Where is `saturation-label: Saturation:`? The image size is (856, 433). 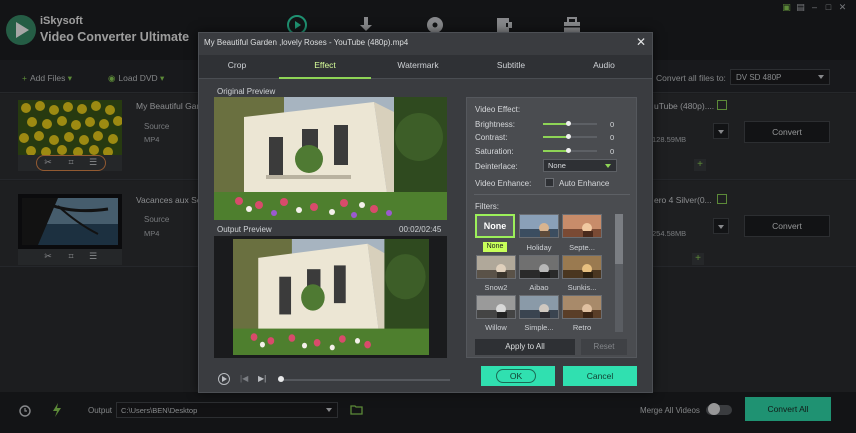 saturation-label: Saturation: is located at coordinates (494, 151).